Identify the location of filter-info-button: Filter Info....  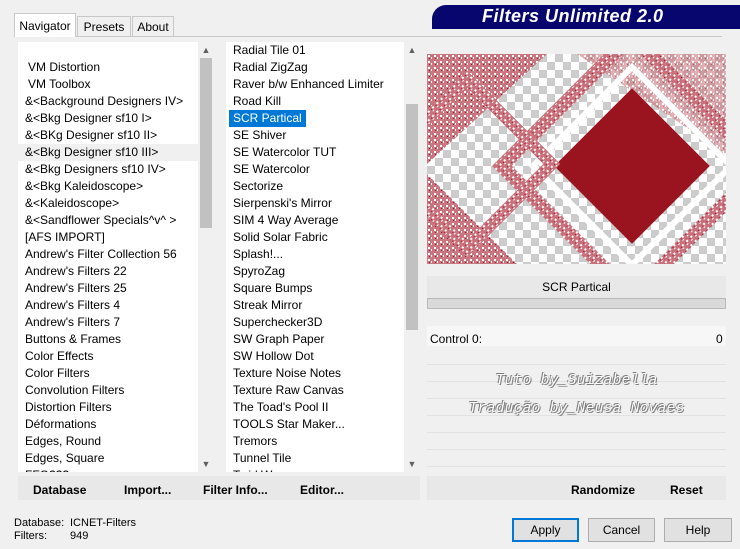
(235, 490).